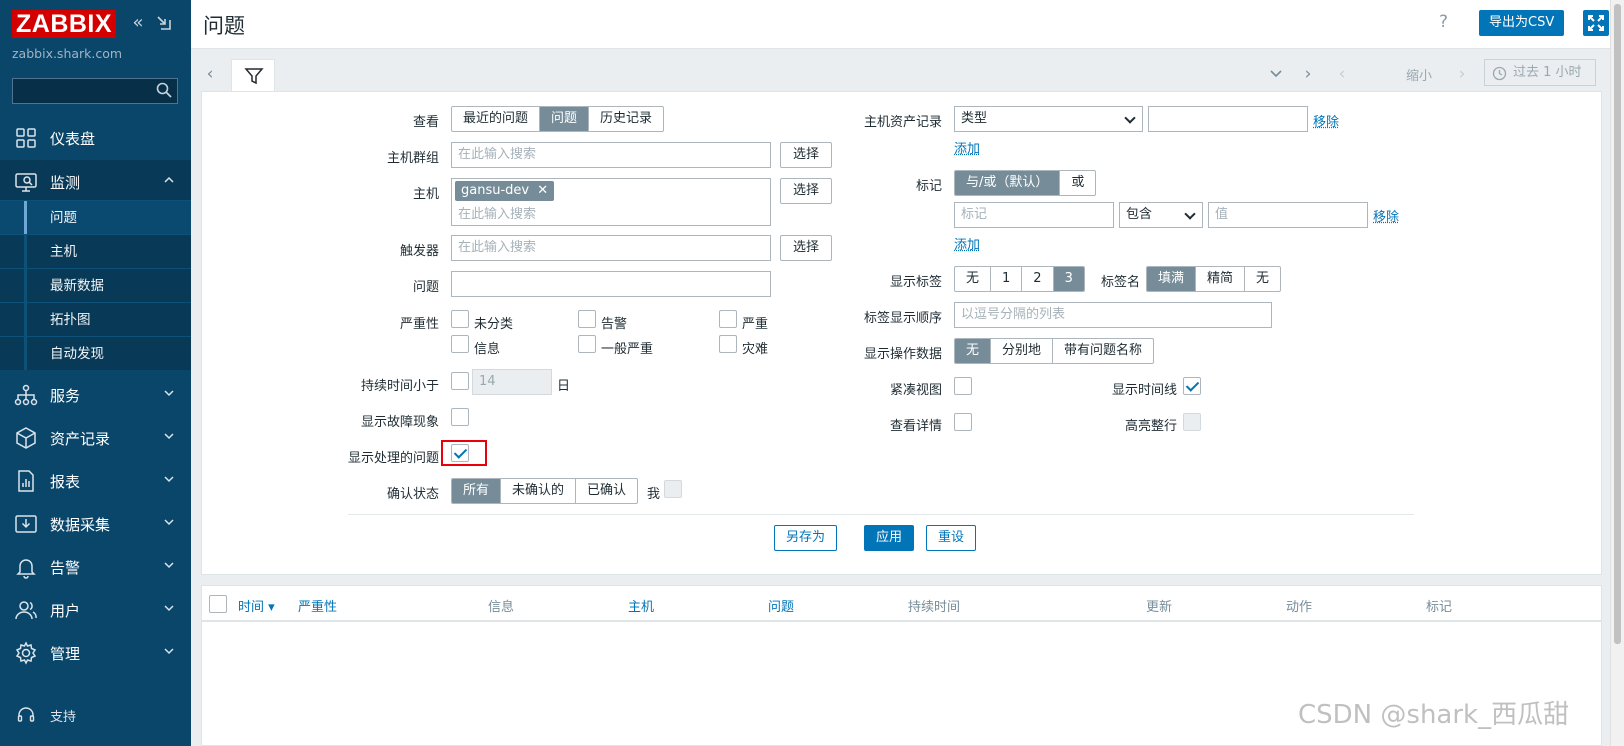 The image size is (1624, 746). I want to click on tag-value-input: 值, so click(1288, 215).